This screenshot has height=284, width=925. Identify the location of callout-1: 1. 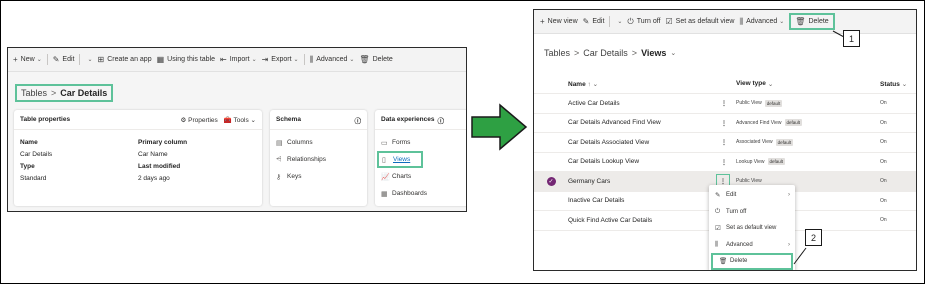
(851, 38).